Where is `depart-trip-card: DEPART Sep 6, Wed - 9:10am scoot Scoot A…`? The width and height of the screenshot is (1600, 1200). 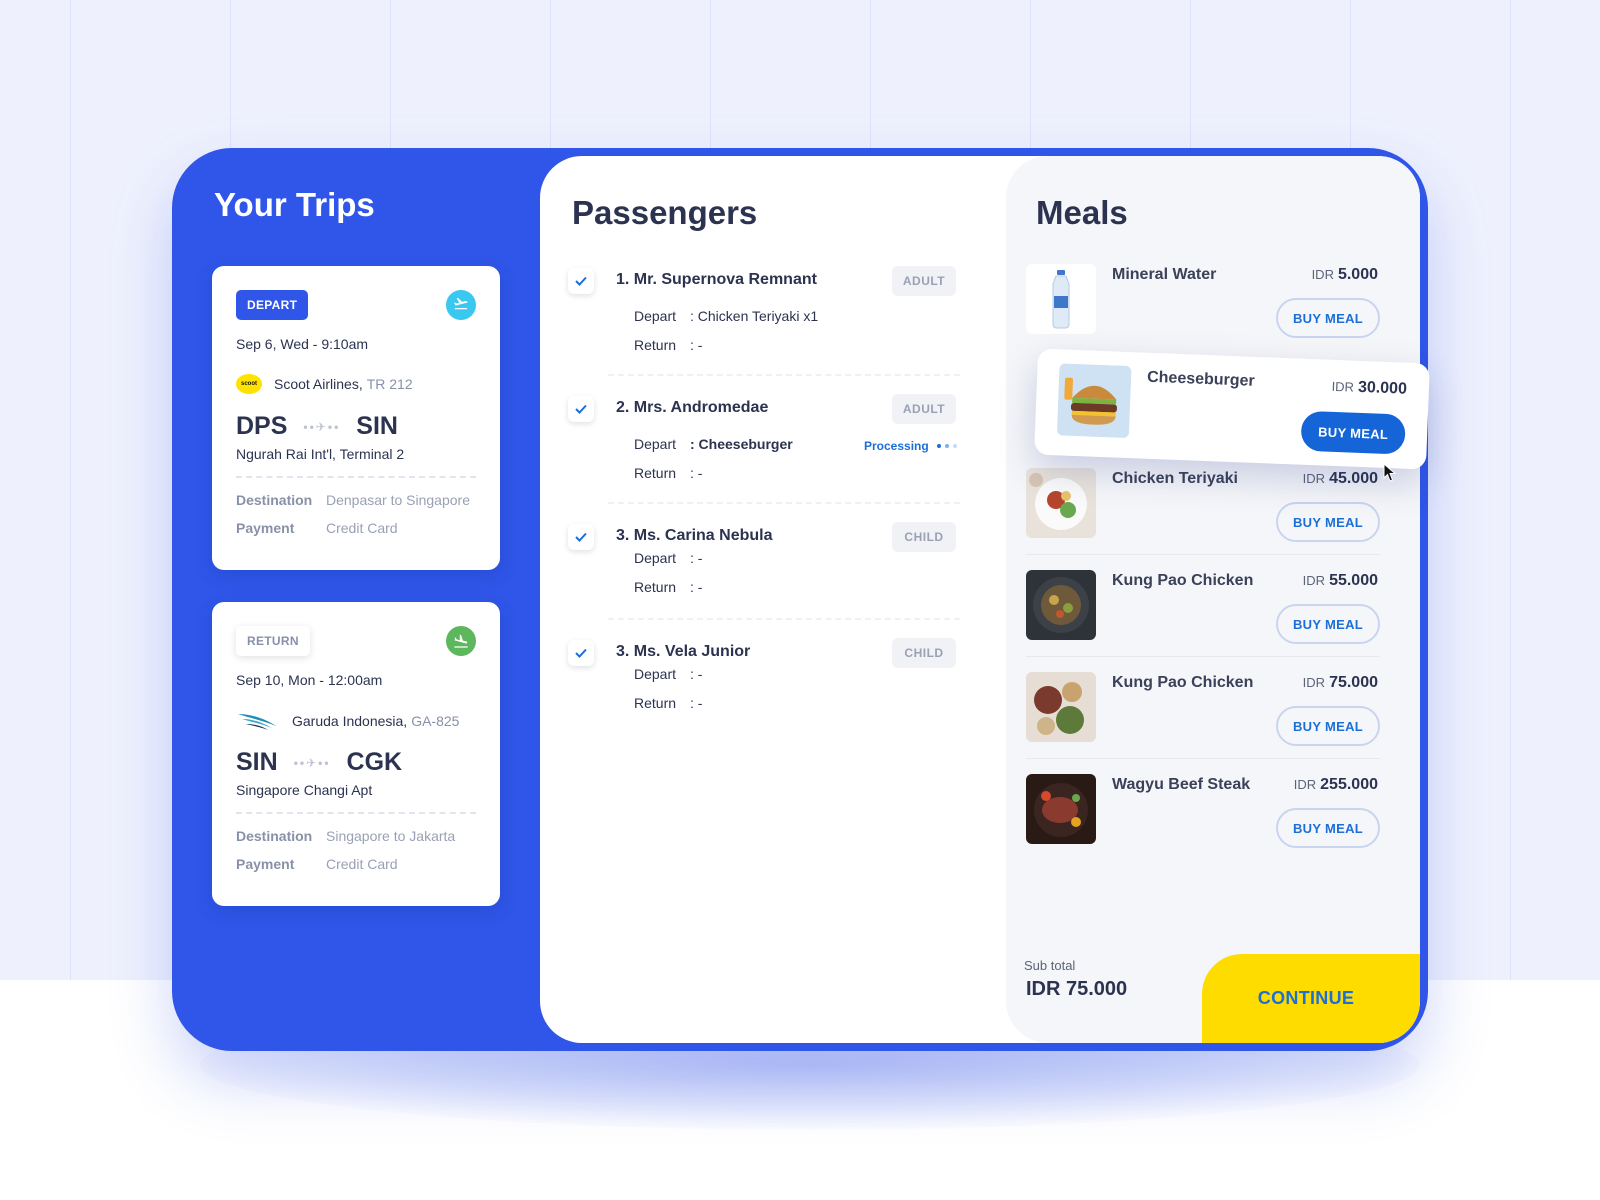
depart-trip-card: DEPART Sep 6, Wed - 9:10am scoot Scoot A… is located at coordinates (356, 418).